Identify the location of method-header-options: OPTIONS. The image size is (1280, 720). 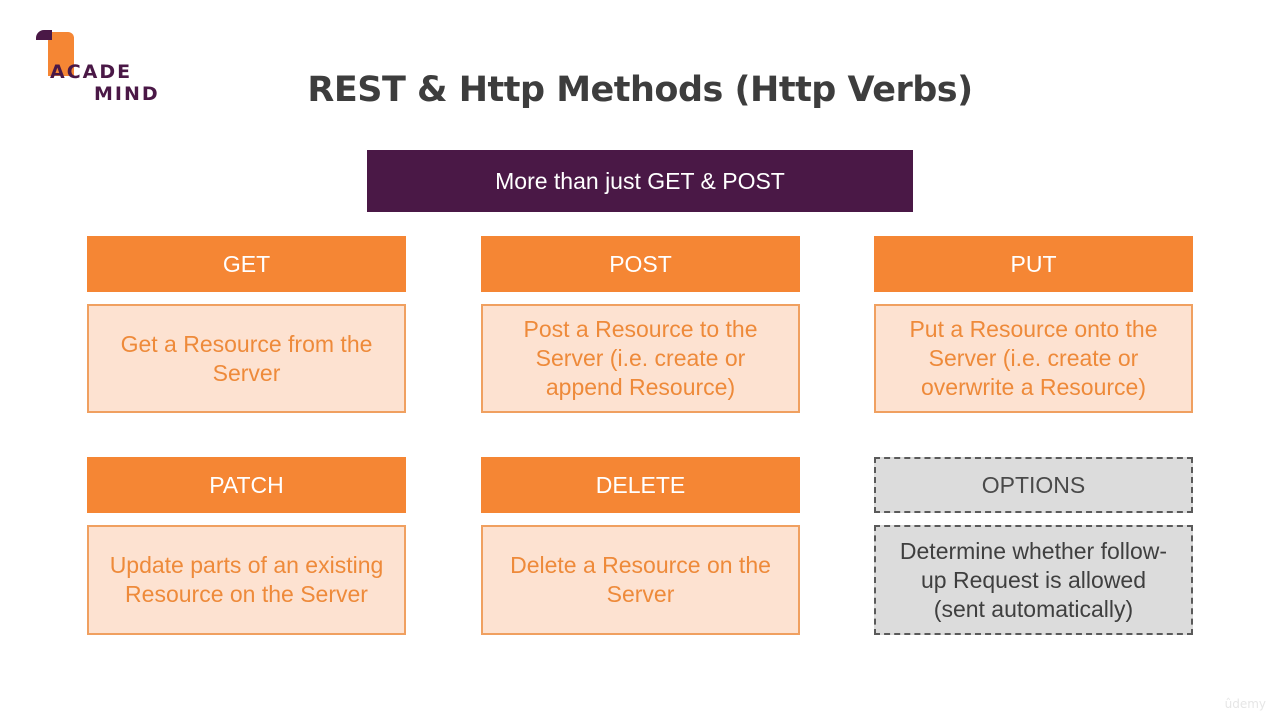
(1033, 485).